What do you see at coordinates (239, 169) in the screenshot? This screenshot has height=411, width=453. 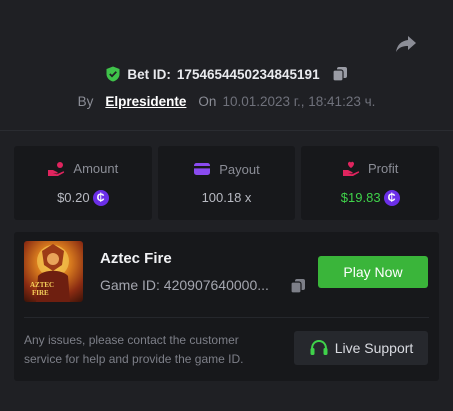 I see `stat-payout-label: Payout` at bounding box center [239, 169].